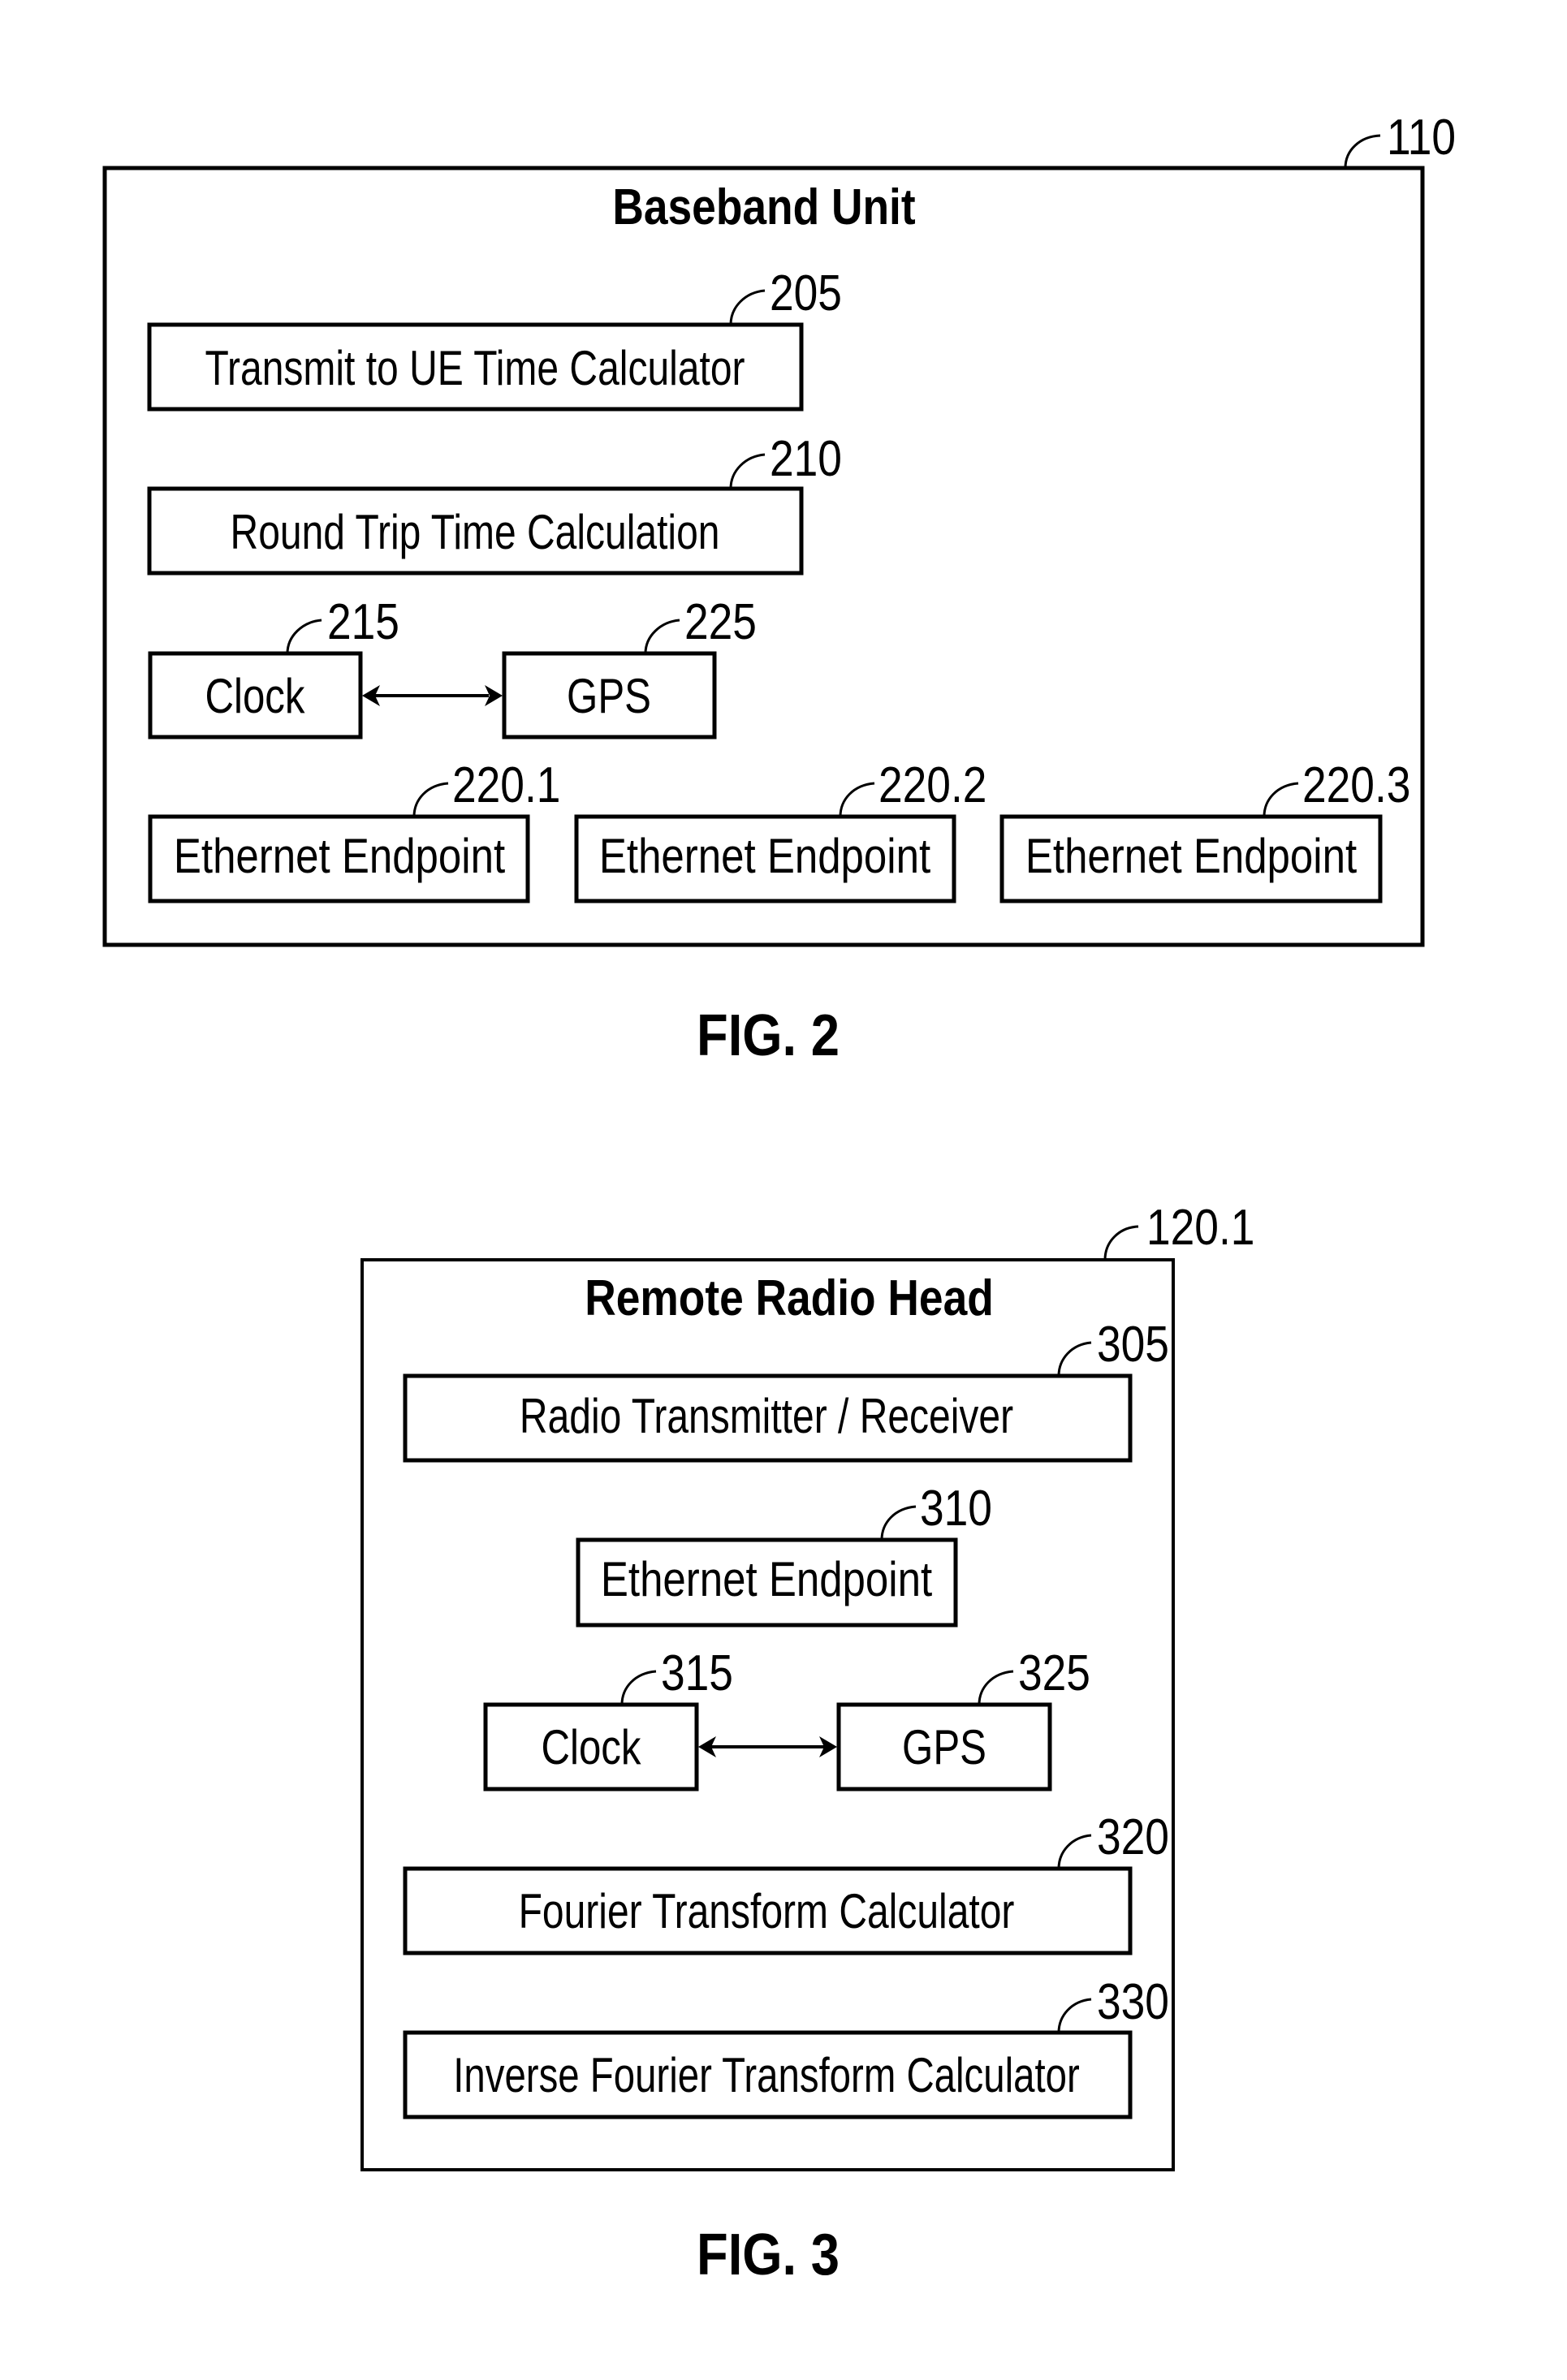 The width and height of the screenshot is (1567, 2380). I want to click on ref-number-220-3: 220.3, so click(1356, 785).